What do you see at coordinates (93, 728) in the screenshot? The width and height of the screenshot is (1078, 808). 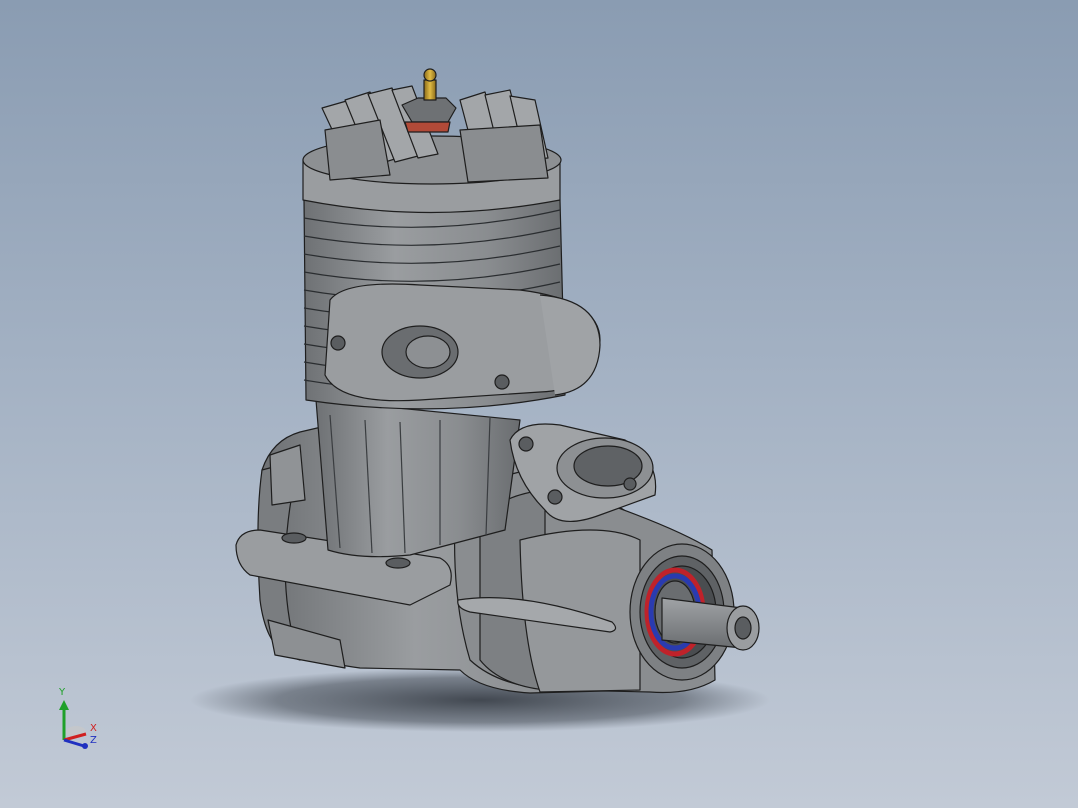 I see `axis-x-label: X` at bounding box center [93, 728].